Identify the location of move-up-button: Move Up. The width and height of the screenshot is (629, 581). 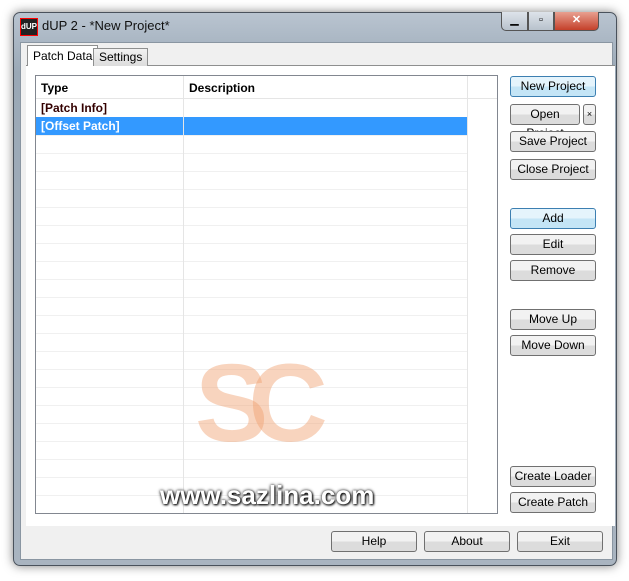
(553, 319).